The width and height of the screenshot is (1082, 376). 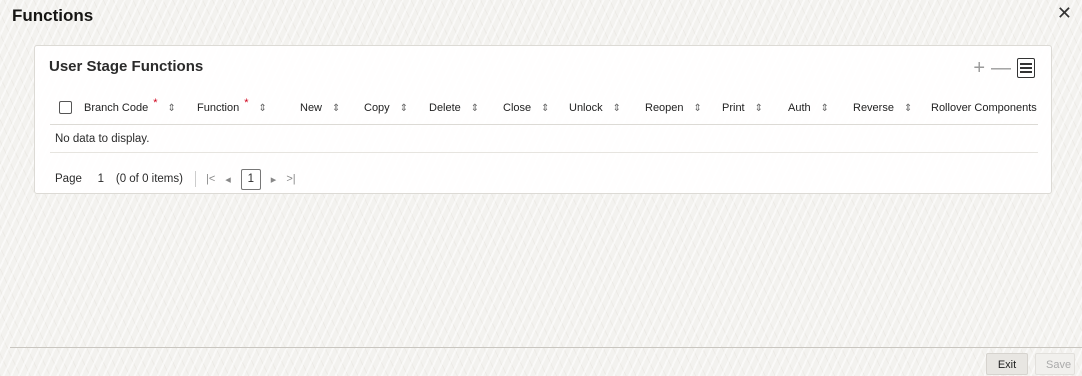 What do you see at coordinates (1001, 68) in the screenshot?
I see `remove-row-button: —` at bounding box center [1001, 68].